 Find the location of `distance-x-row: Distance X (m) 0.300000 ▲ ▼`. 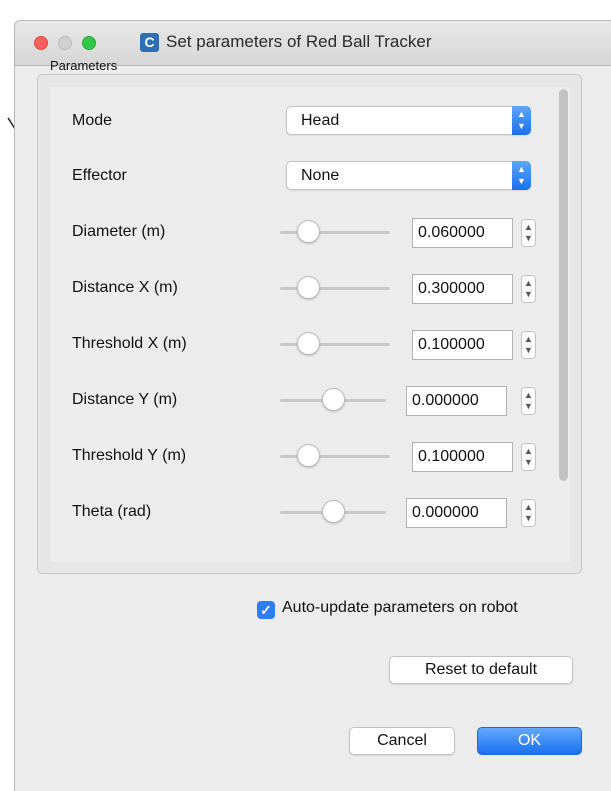

distance-x-row: Distance X (m) 0.300000 ▲ ▼ is located at coordinates (305, 289).